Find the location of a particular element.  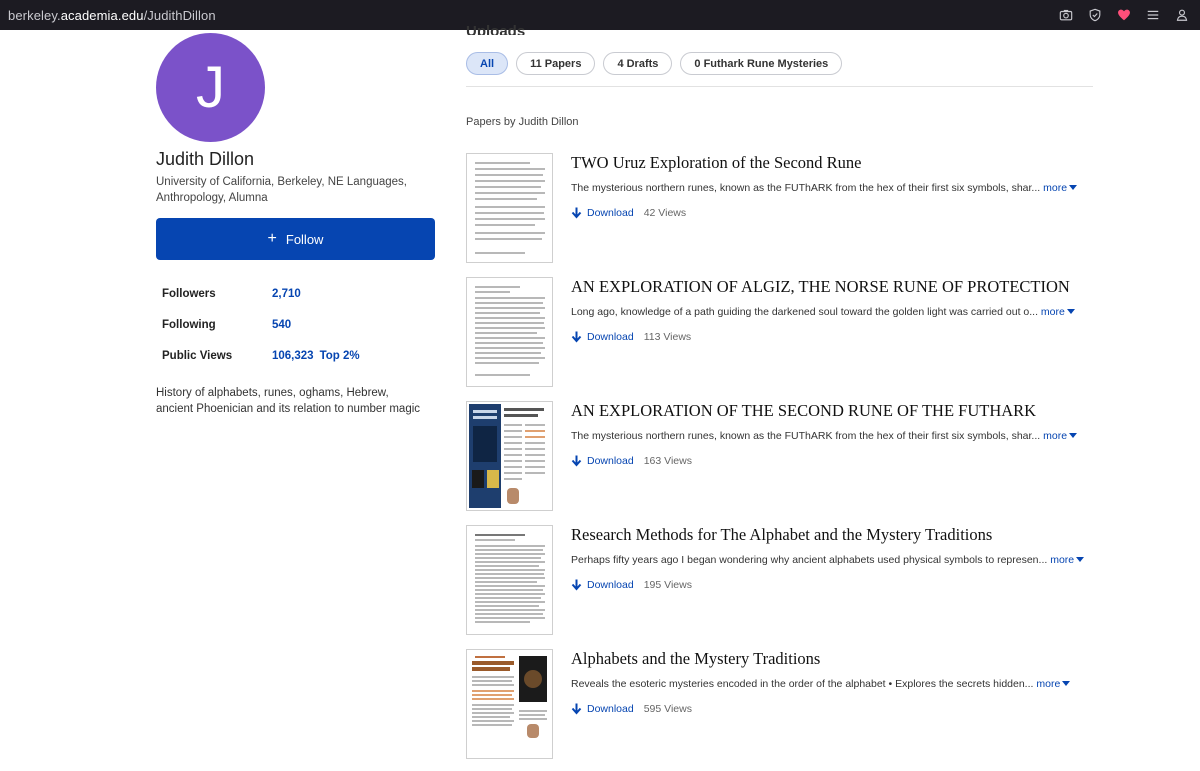

url-prefix: berkeley. is located at coordinates (34, 15).